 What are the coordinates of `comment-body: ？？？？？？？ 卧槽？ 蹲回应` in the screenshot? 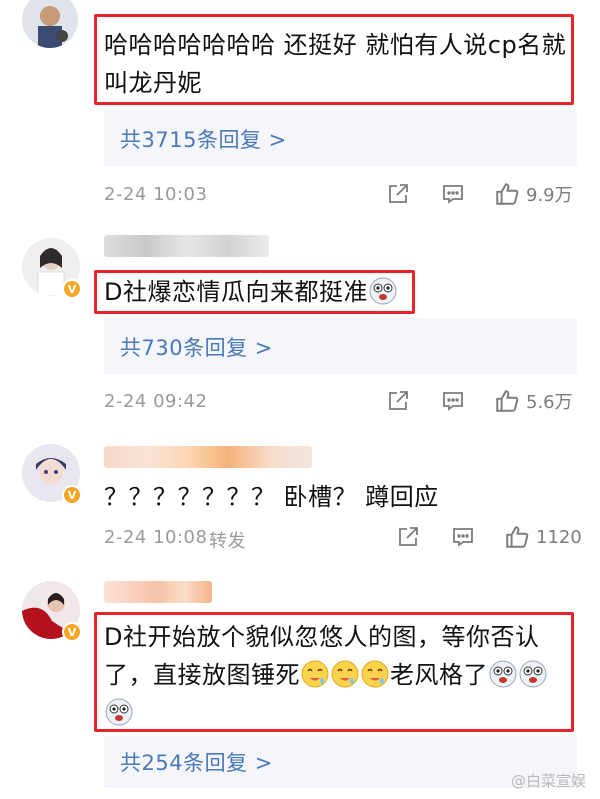 It's located at (271, 497).